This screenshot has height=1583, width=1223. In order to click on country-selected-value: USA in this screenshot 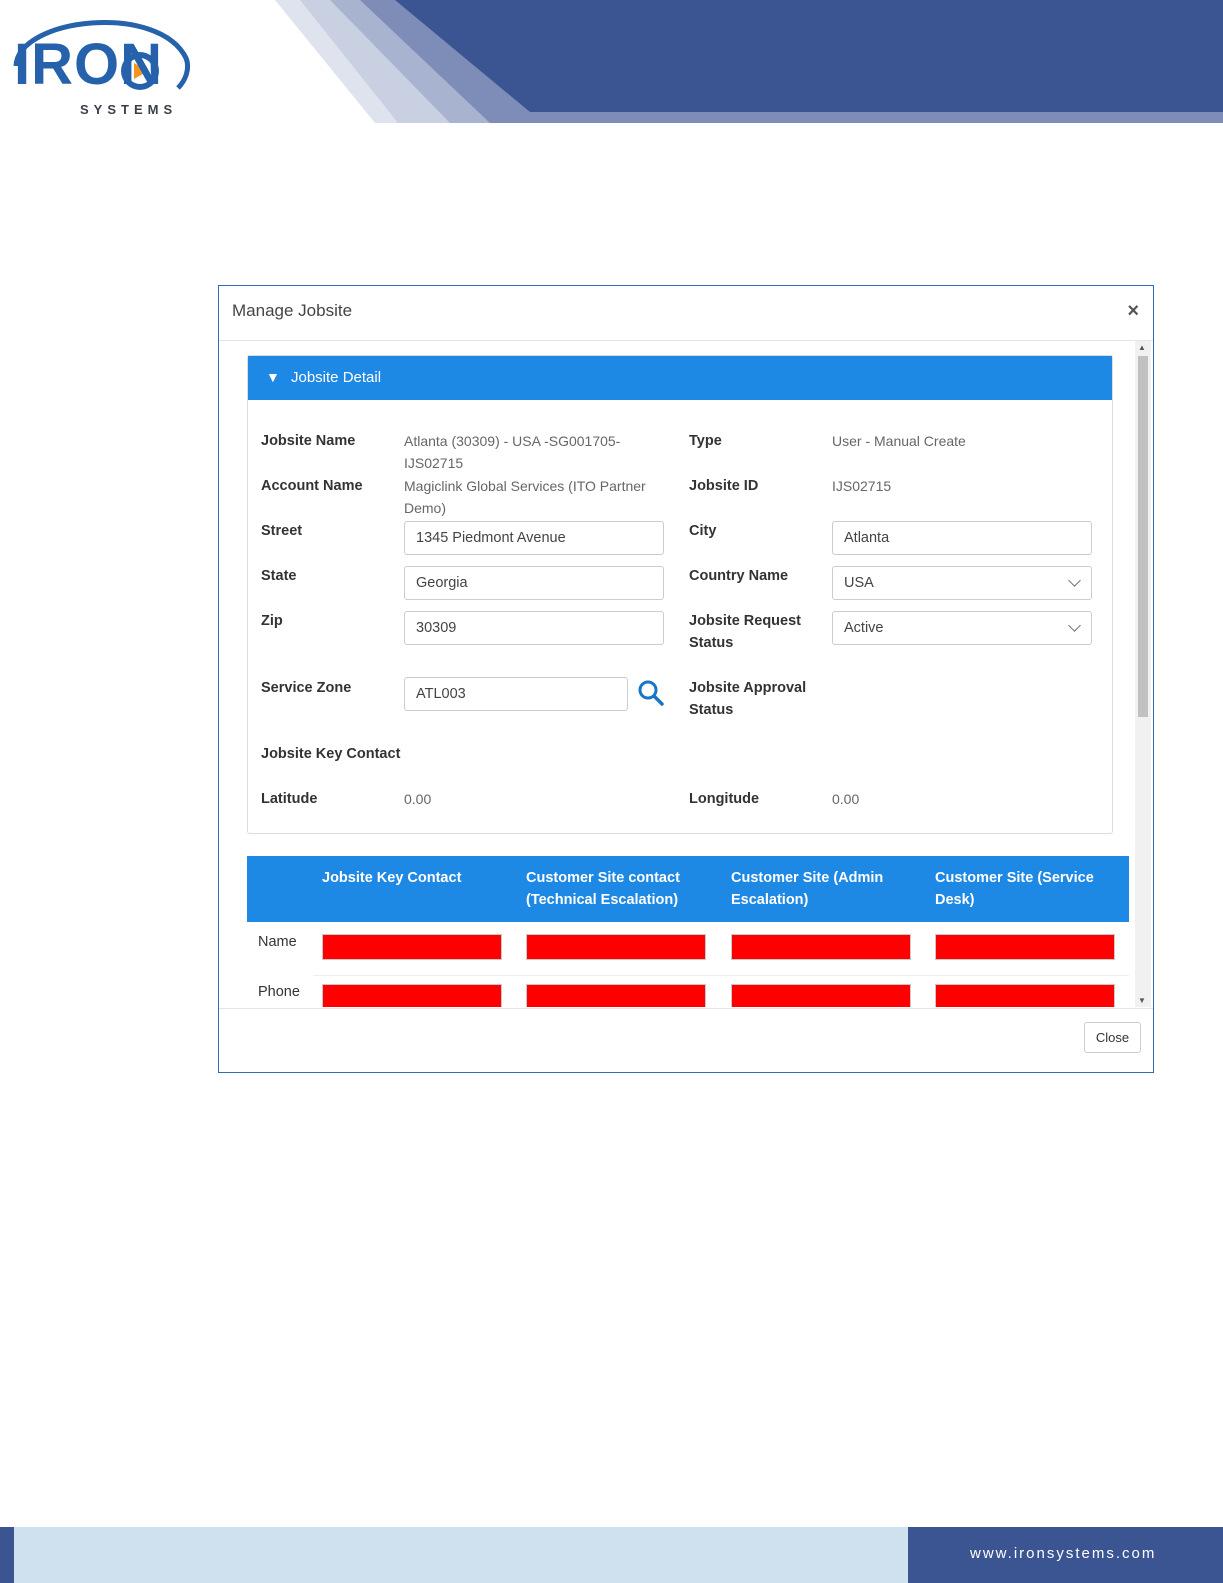, I will do `click(859, 583)`.